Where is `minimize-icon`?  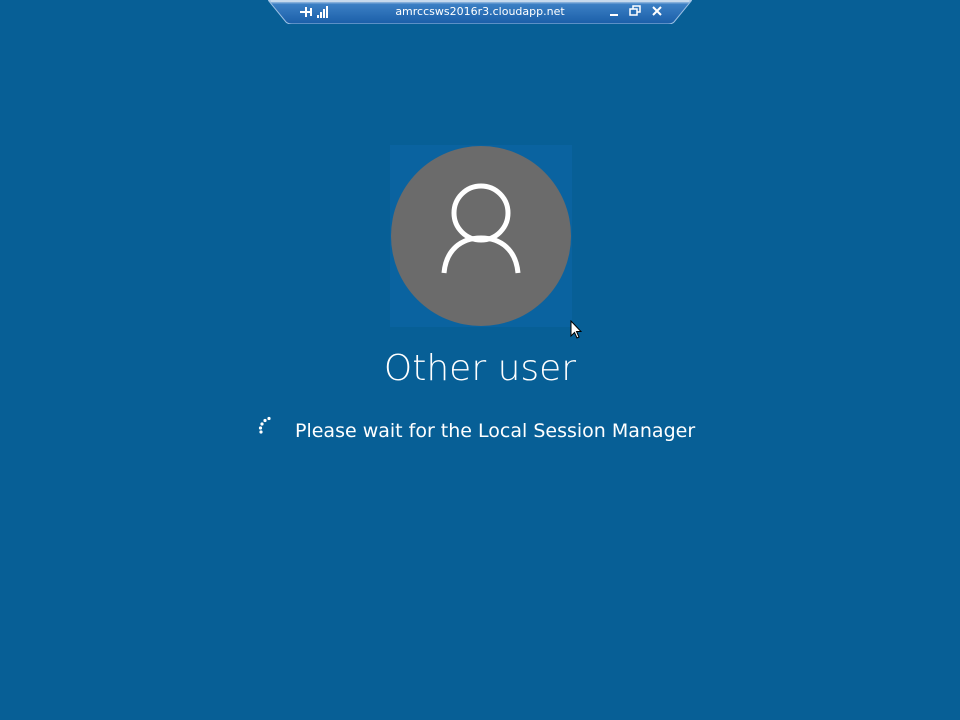
minimize-icon is located at coordinates (614, 11).